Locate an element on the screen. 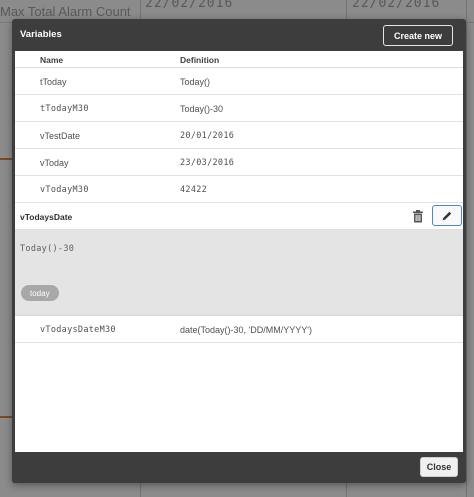  expanded-variable-header: vTodaysDate is located at coordinates (239, 216).